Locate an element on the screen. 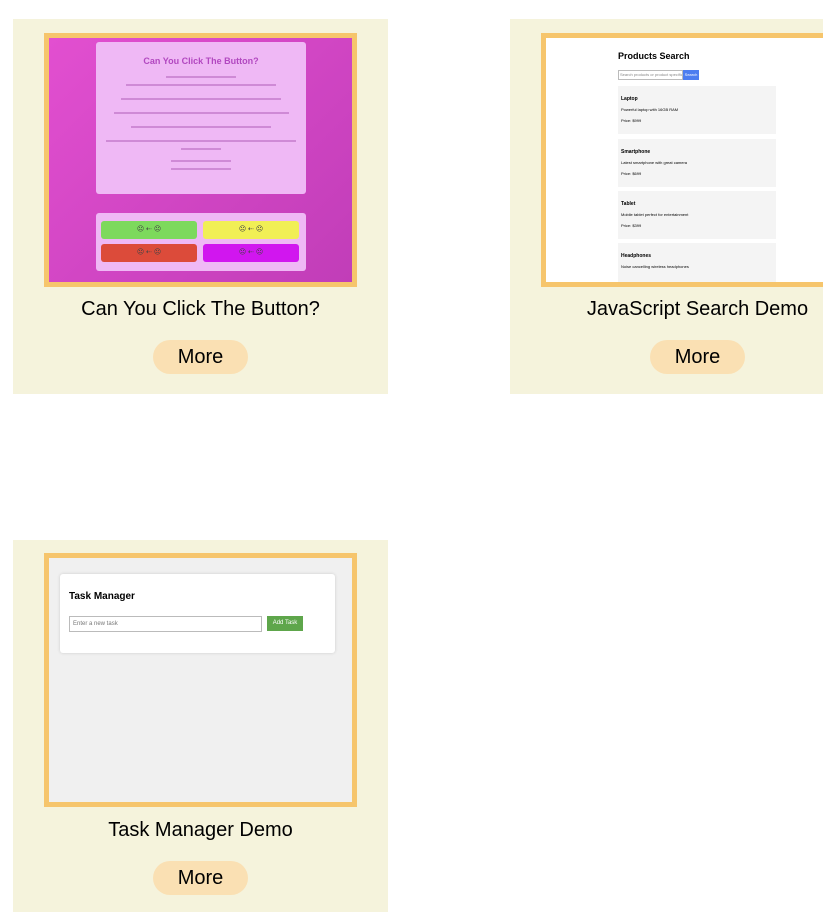 The image size is (823, 912). product-description: Latest smartphone with great camera is located at coordinates (654, 162).